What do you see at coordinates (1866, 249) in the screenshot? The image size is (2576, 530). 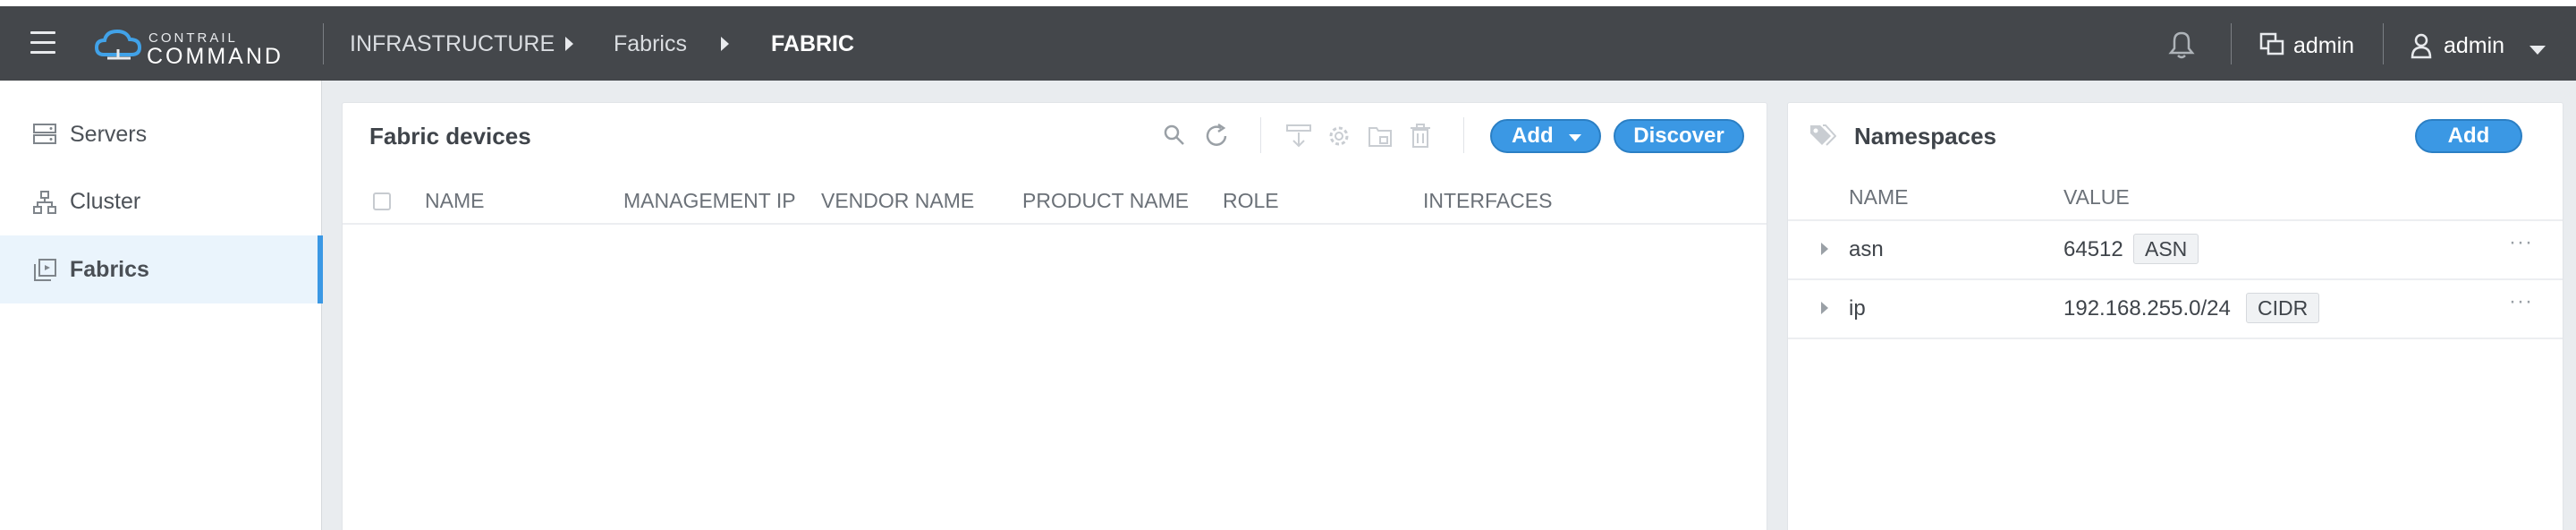 I see `namespace-name: asn` at bounding box center [1866, 249].